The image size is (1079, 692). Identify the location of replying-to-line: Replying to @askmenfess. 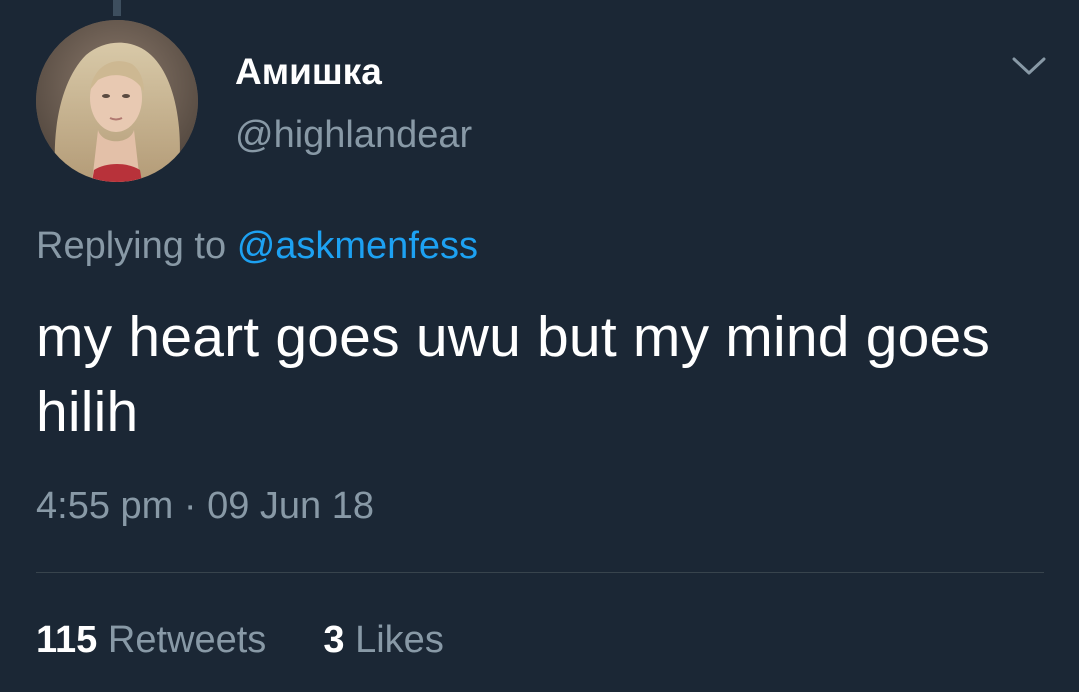
(257, 246).